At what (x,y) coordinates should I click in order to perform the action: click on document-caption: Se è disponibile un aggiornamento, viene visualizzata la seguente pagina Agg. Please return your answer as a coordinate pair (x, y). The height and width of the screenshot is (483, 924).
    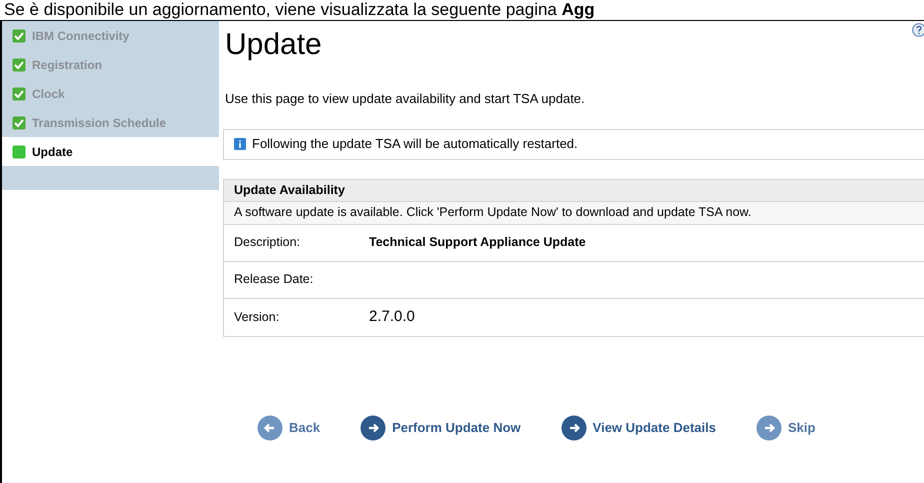
    Looking at the image, I should click on (299, 10).